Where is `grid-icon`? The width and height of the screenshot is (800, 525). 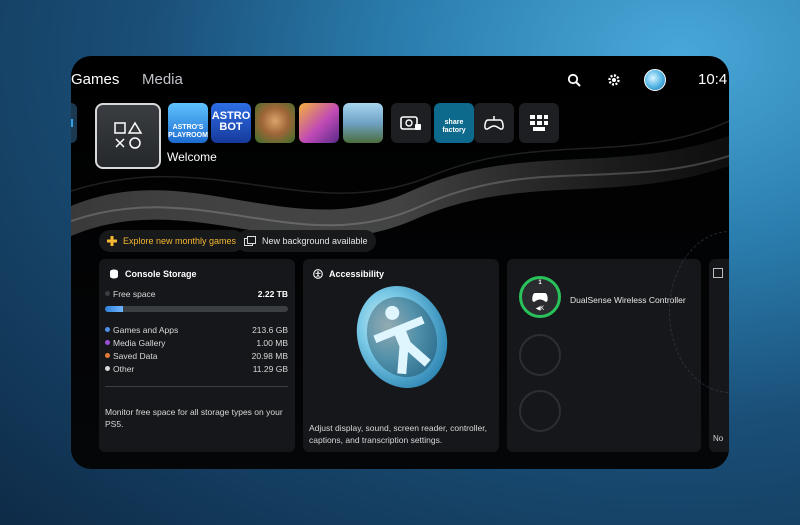 grid-icon is located at coordinates (539, 123).